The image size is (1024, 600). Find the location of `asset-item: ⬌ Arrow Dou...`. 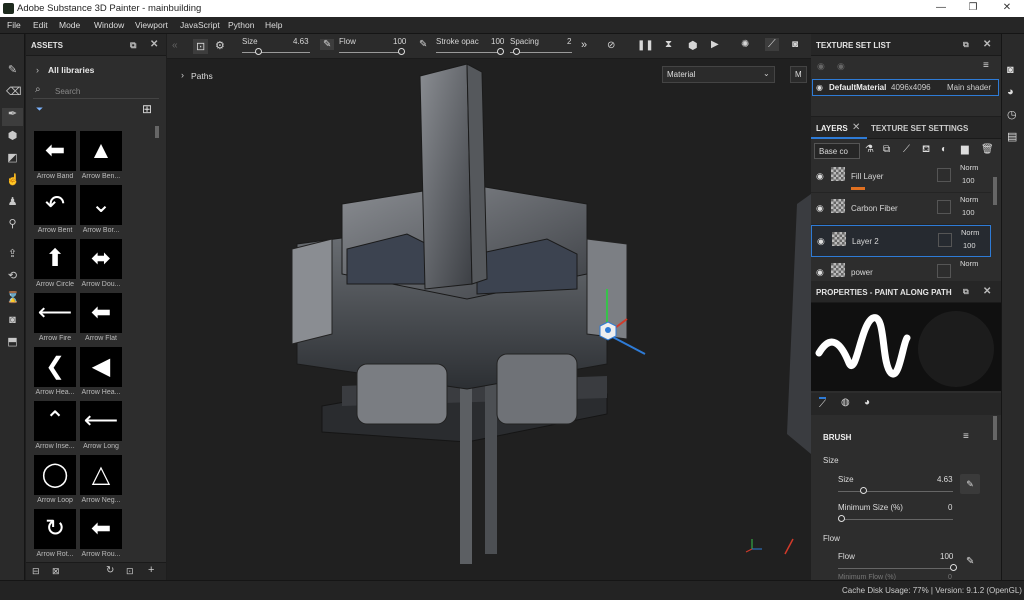

asset-item: ⬌ Arrow Dou... is located at coordinates (101, 263).